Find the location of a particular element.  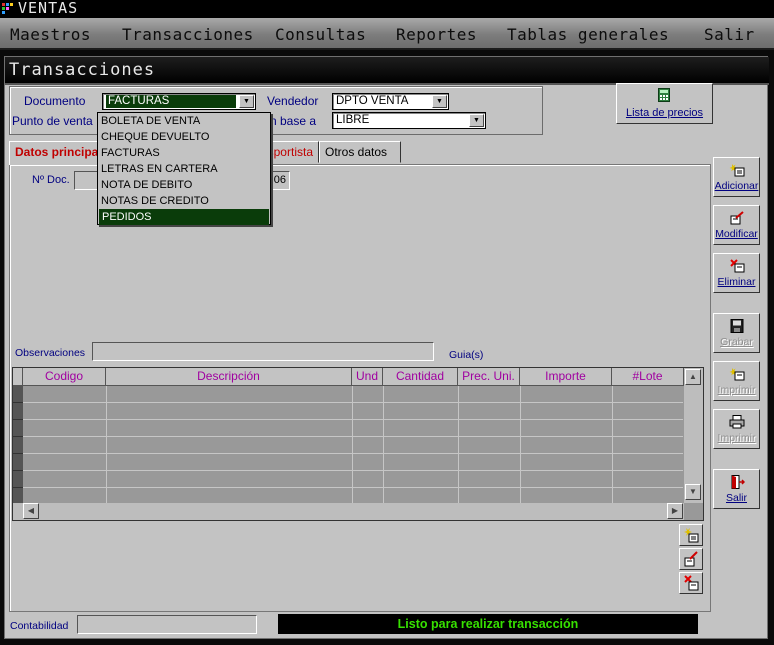

grid-col-importe: Importe is located at coordinates (566, 377).